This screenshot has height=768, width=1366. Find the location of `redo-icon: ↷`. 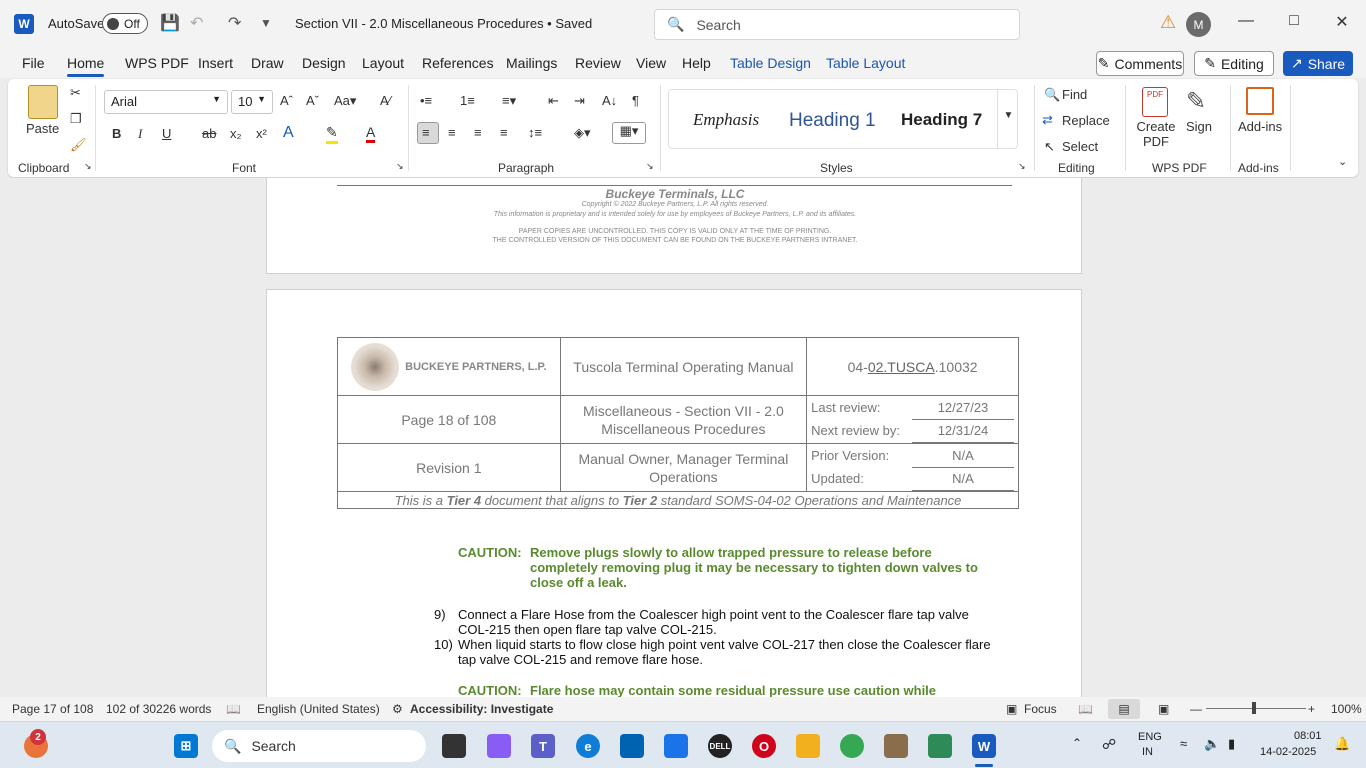

redo-icon: ↷ is located at coordinates (234, 23).